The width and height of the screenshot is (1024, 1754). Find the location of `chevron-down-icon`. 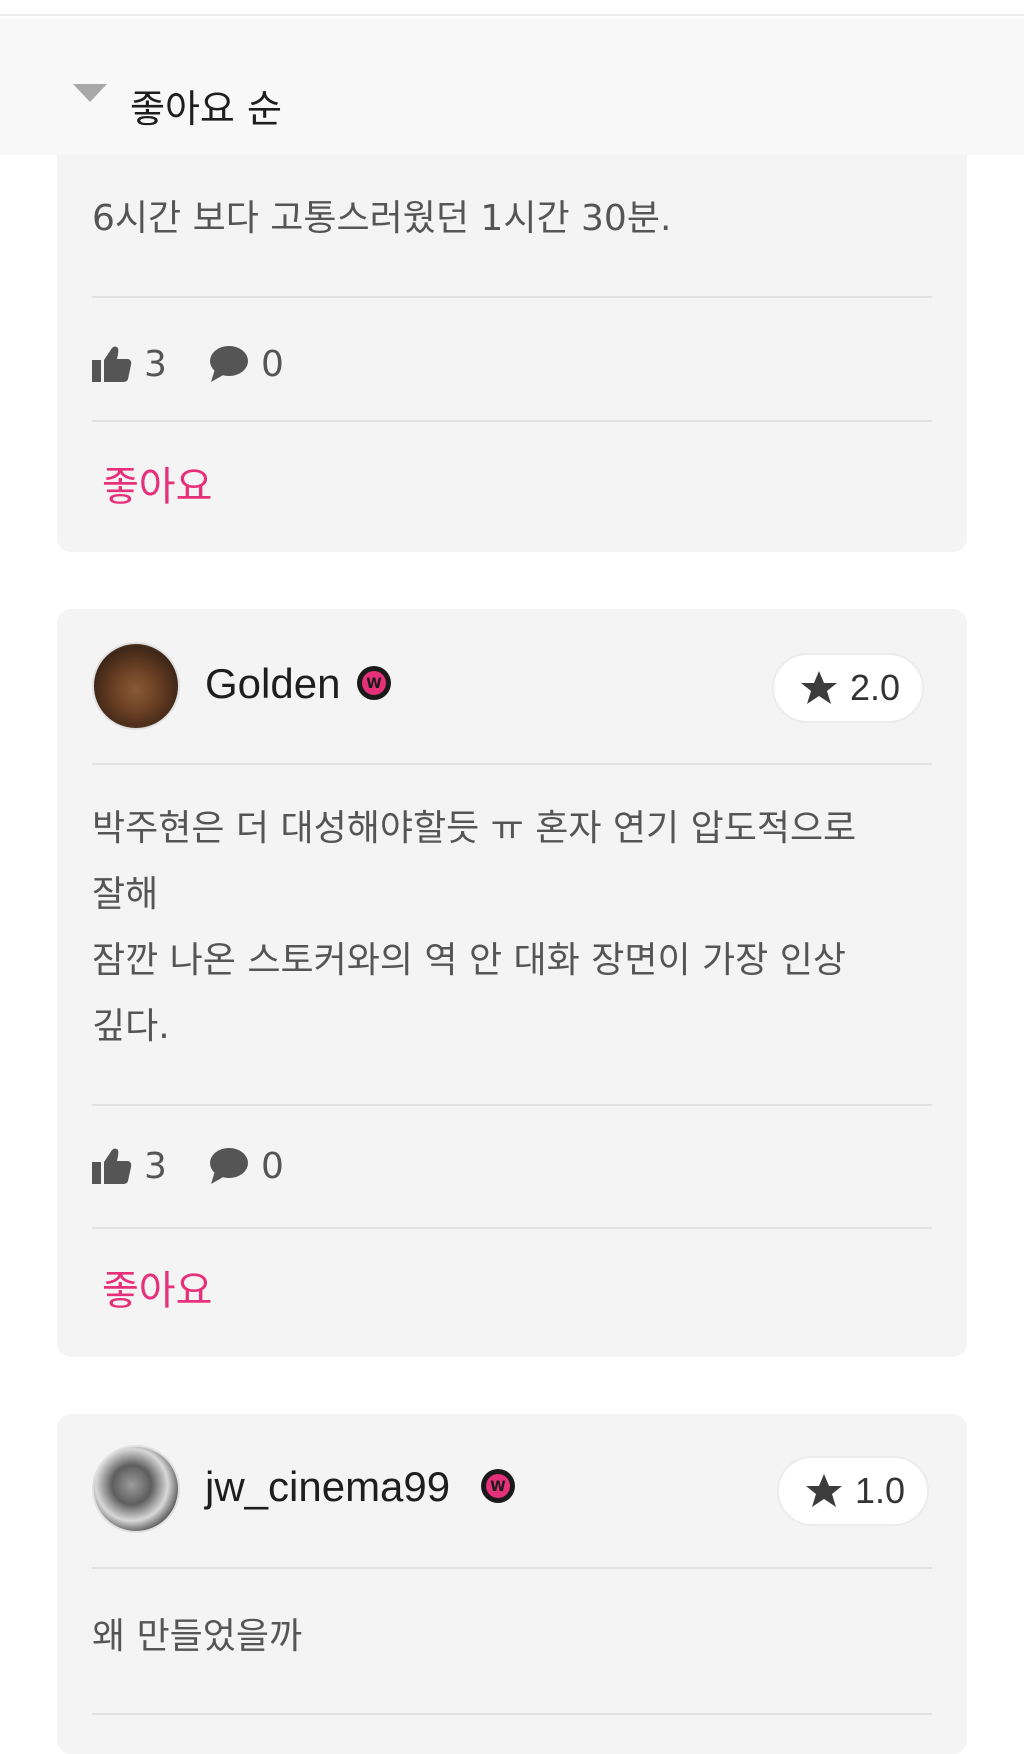

chevron-down-icon is located at coordinates (90, 93).